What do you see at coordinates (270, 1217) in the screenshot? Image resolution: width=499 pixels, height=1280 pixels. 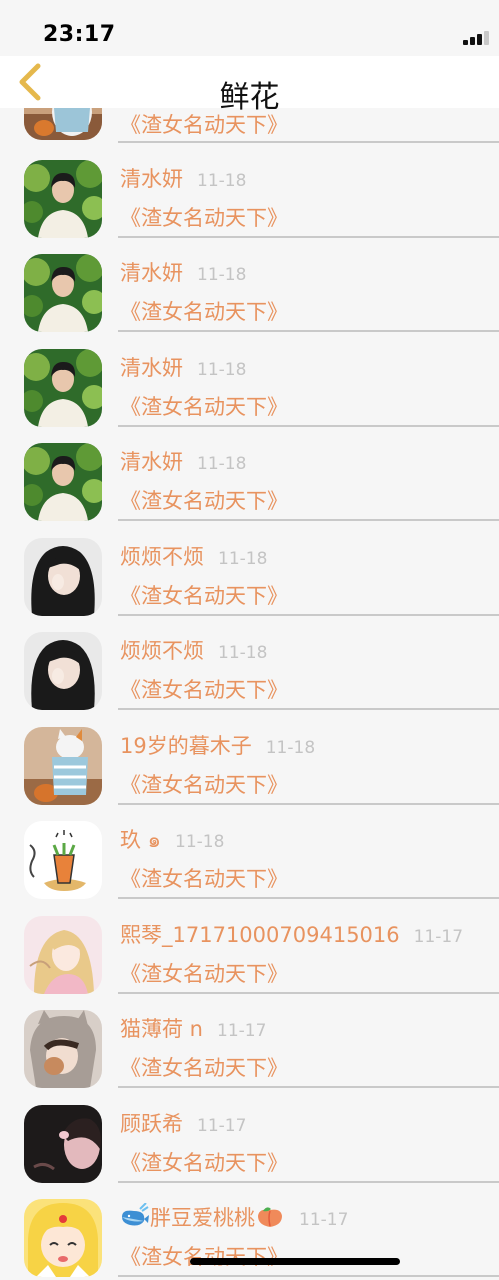 I see `peach-emoji-icon` at bounding box center [270, 1217].